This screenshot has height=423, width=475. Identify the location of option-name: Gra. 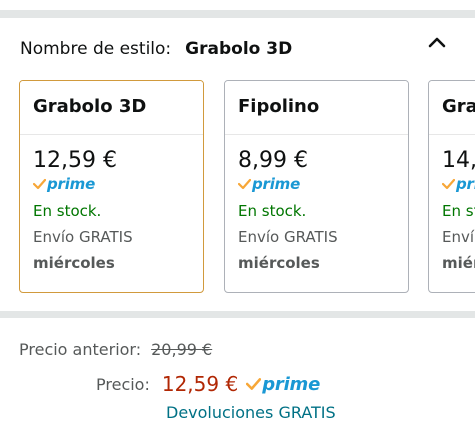
(452, 108).